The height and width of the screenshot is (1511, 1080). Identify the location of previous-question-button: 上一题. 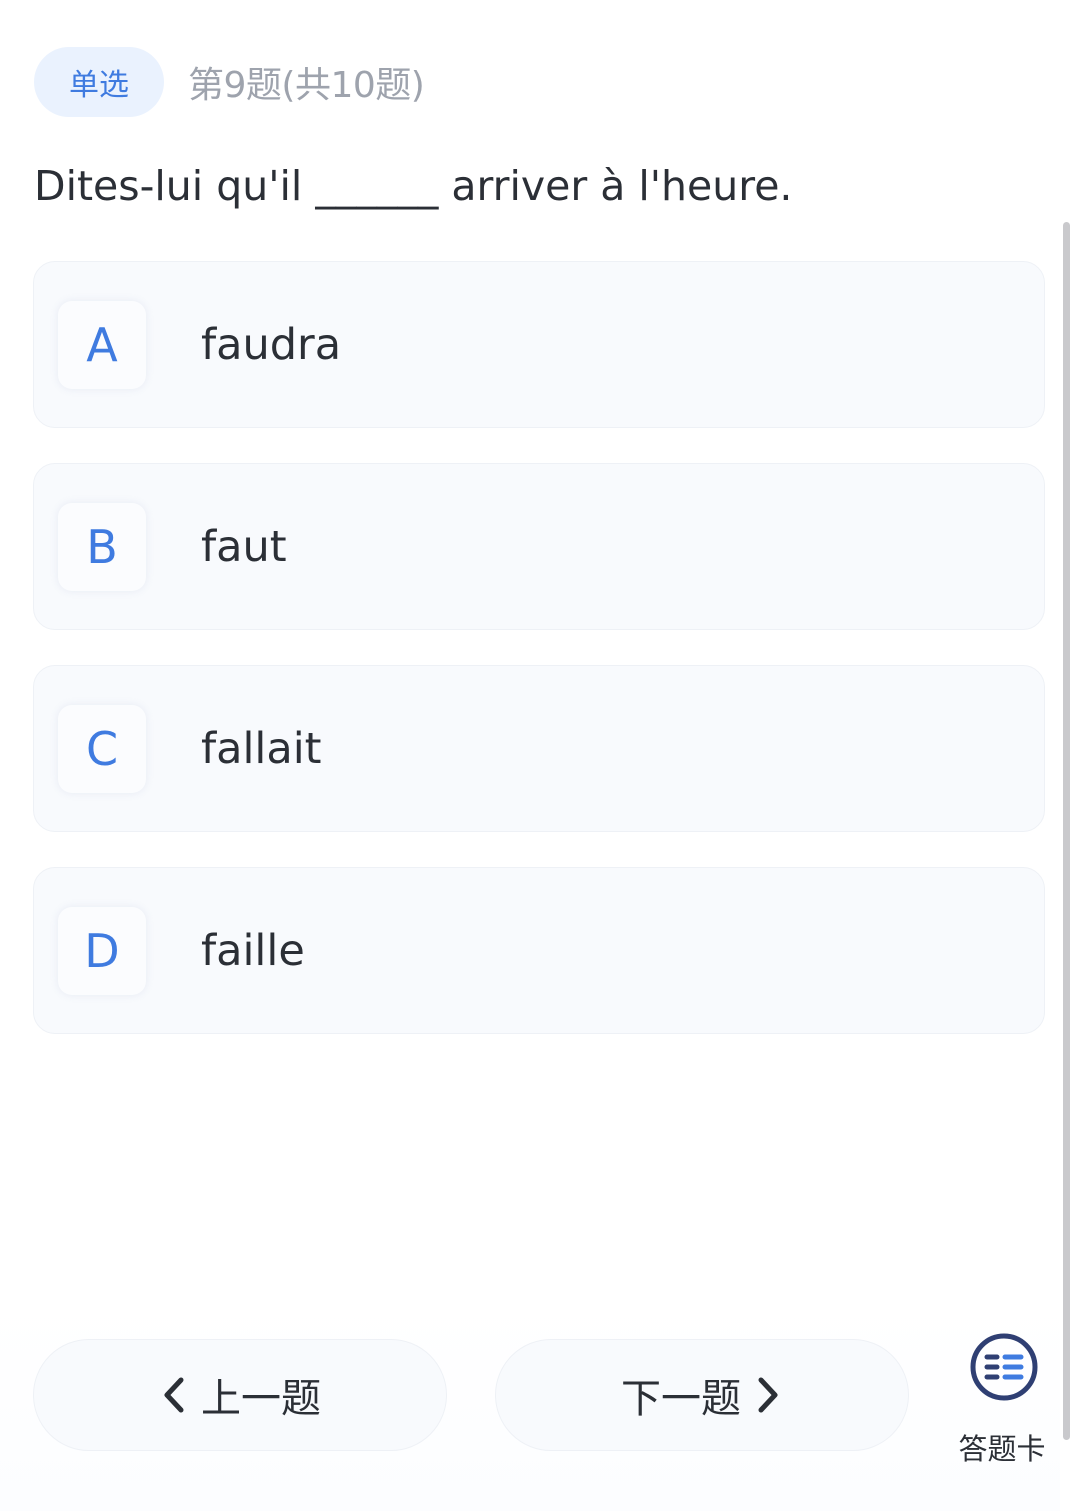
(240, 1395).